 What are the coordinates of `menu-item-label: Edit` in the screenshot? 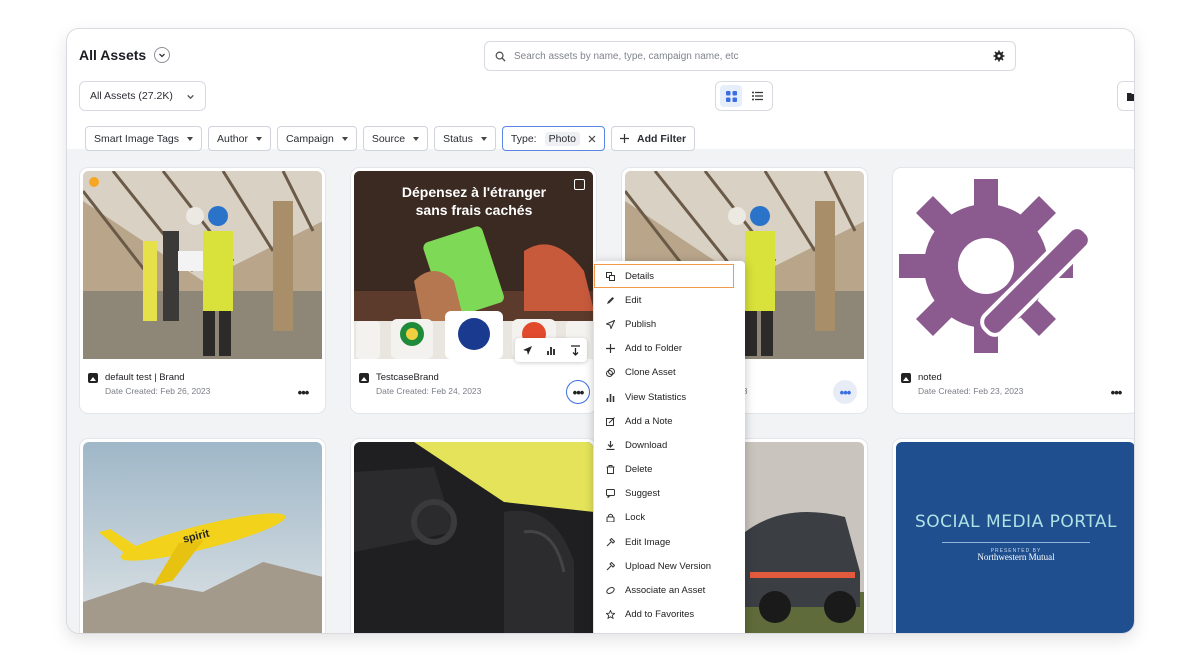 It's located at (633, 300).